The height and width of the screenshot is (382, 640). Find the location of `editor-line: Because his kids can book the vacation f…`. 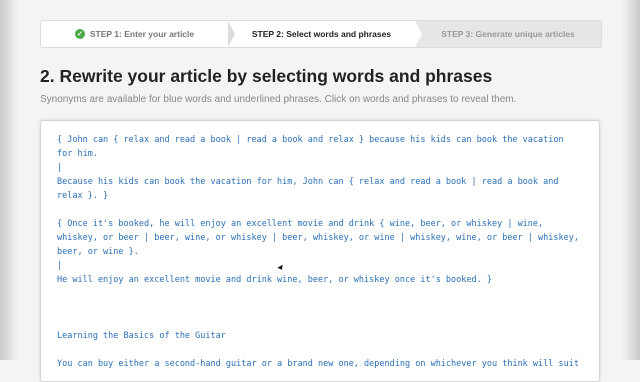

editor-line: Because his kids can book the vacation f… is located at coordinates (320, 182).